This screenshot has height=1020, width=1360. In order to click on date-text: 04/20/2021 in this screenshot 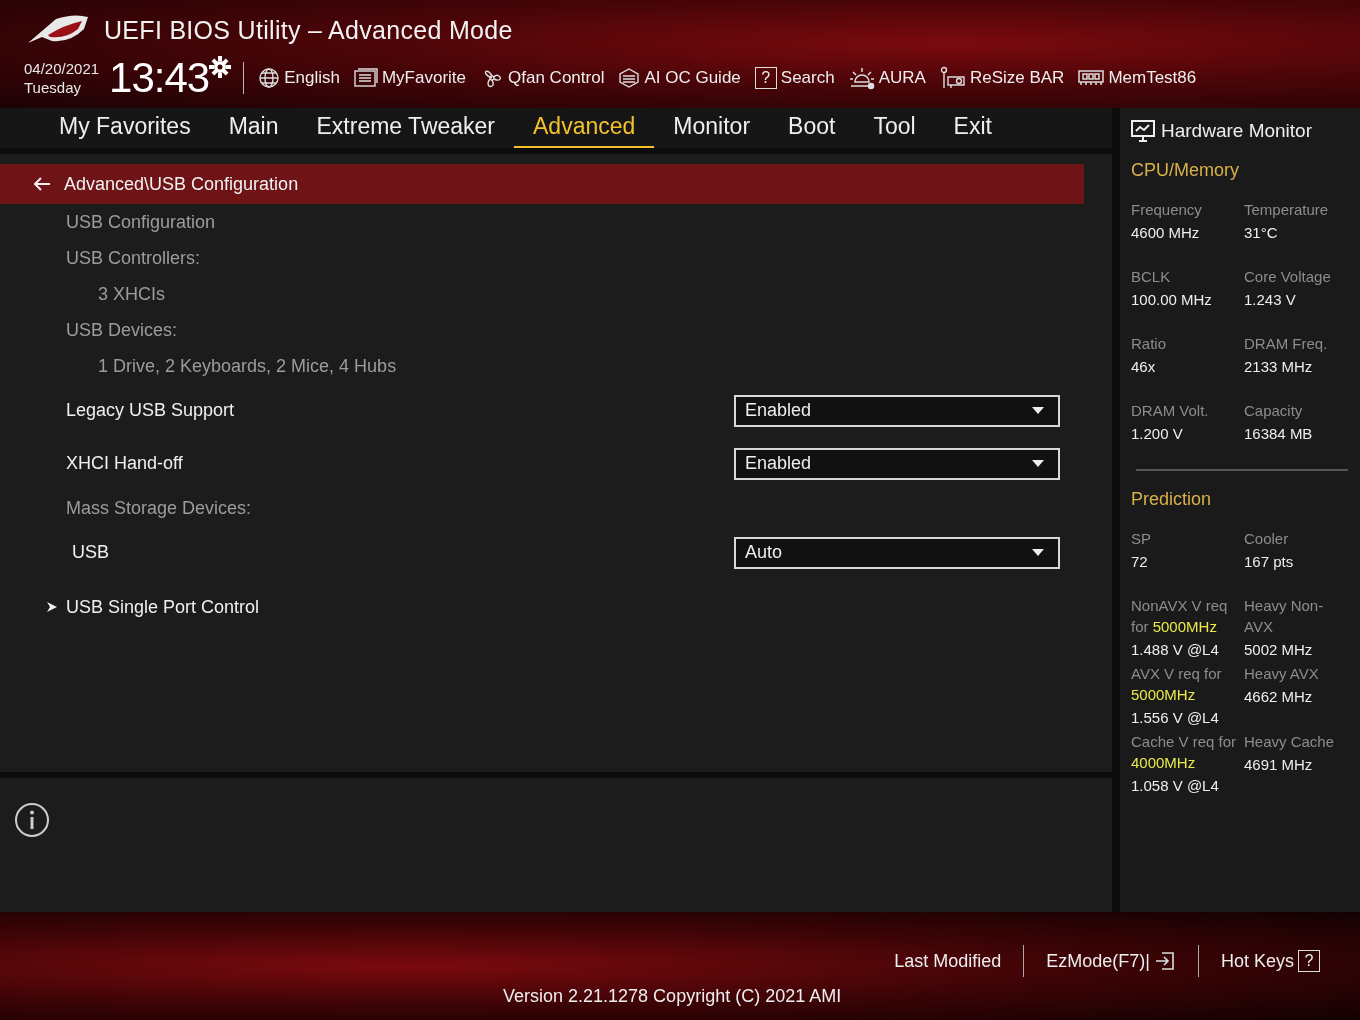, I will do `click(62, 68)`.